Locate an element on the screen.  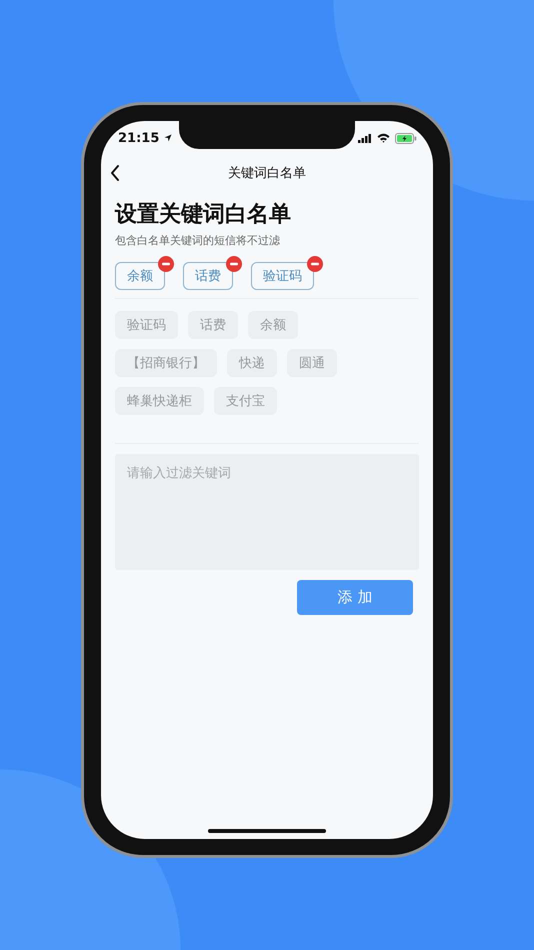
keyword-input: 请输入过滤关键词 is located at coordinates (267, 512).